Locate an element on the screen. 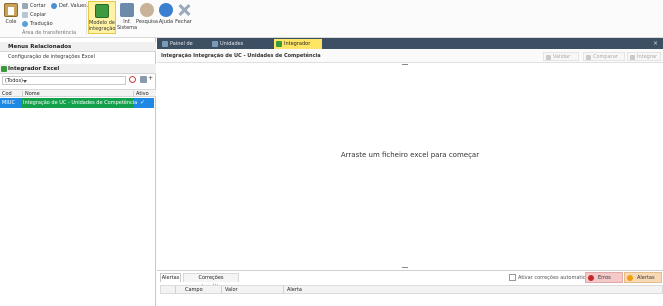  tabs-close-icon: × is located at coordinates (655, 43).